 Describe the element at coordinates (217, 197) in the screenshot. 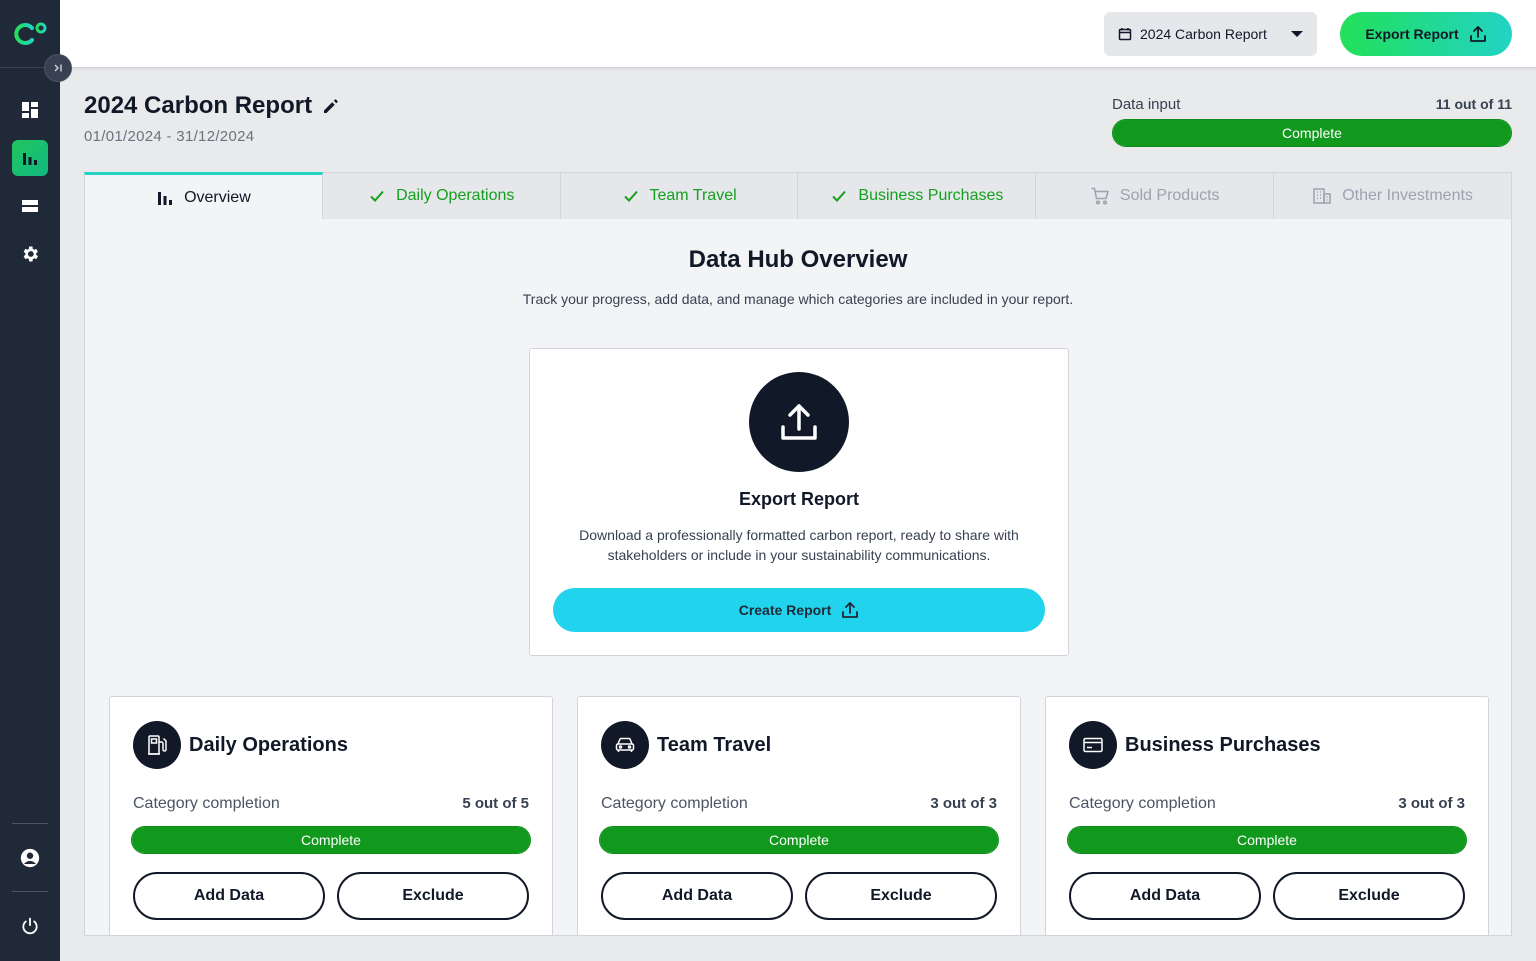

I see `tab-label: Overview` at that location.